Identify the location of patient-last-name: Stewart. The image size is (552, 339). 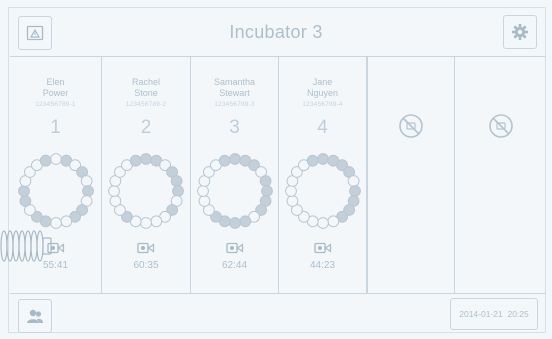
(234, 93).